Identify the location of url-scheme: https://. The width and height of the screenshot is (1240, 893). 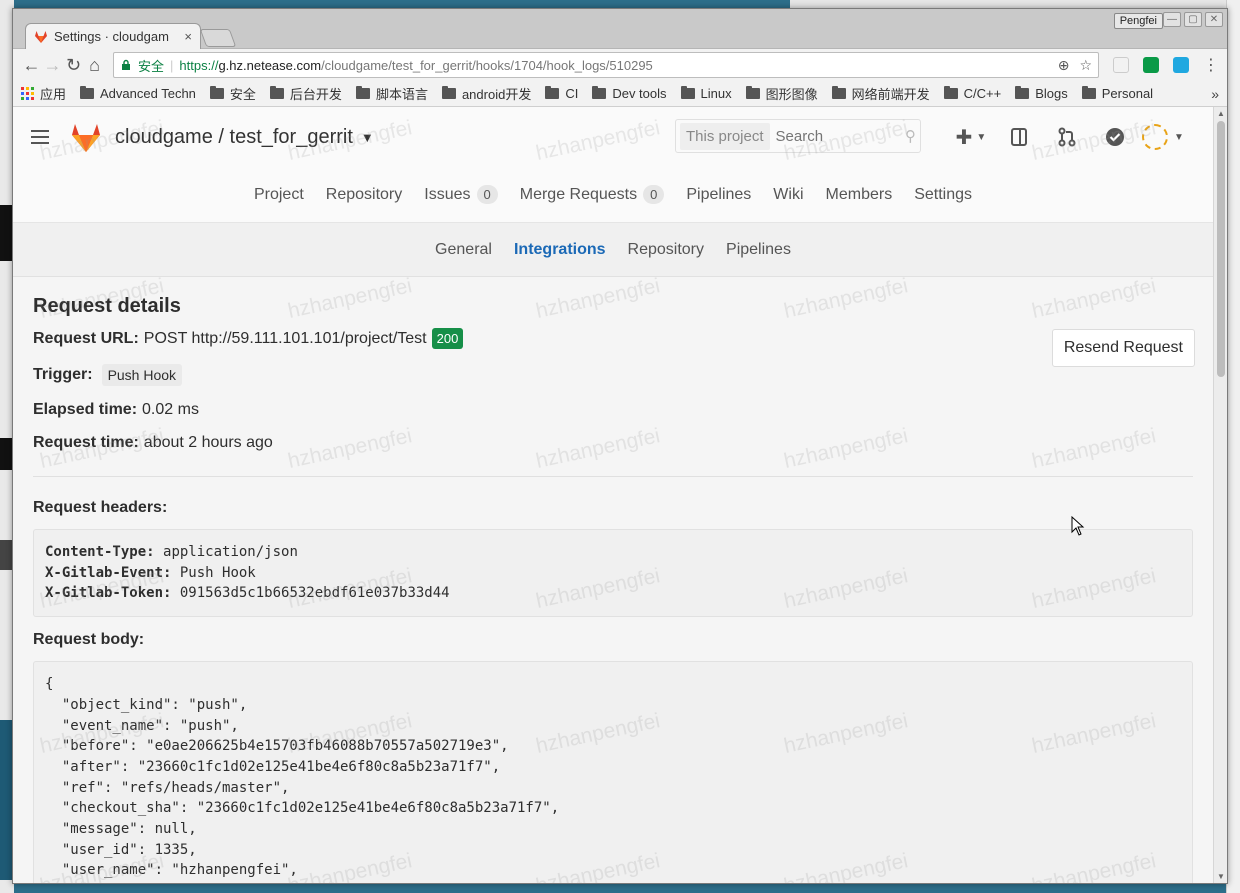
(199, 65).